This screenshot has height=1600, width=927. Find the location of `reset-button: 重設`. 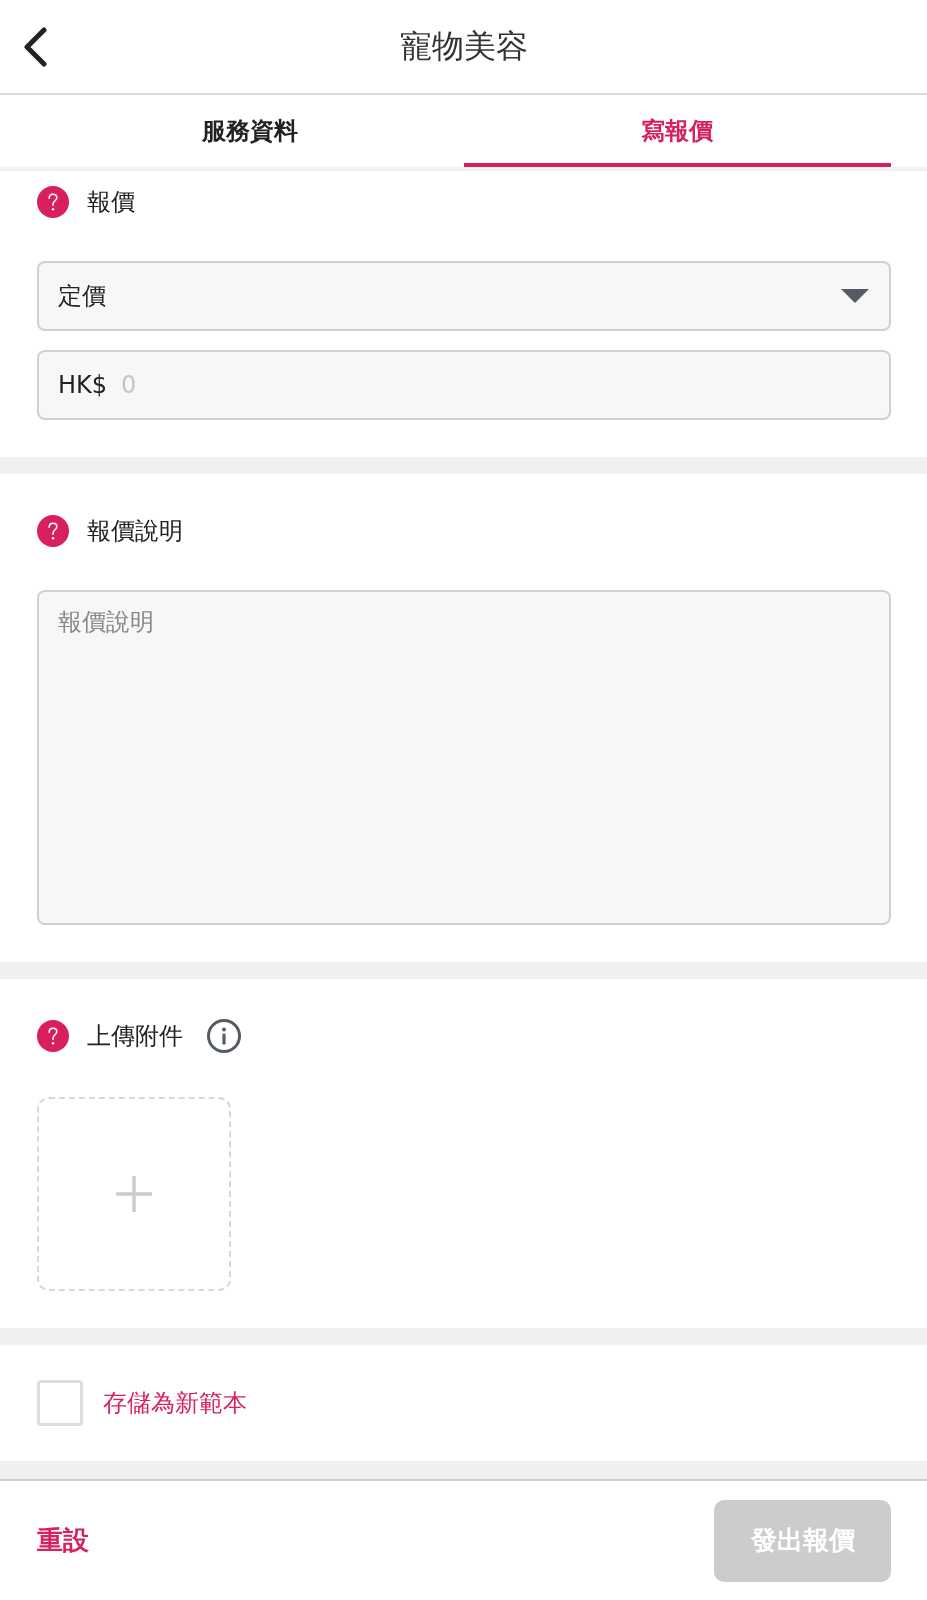

reset-button: 重設 is located at coordinates (63, 1540).